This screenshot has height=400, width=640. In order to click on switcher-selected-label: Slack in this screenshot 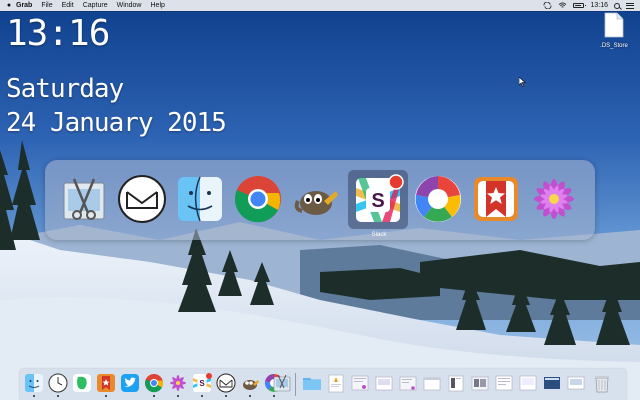, I will do `click(379, 235)`.